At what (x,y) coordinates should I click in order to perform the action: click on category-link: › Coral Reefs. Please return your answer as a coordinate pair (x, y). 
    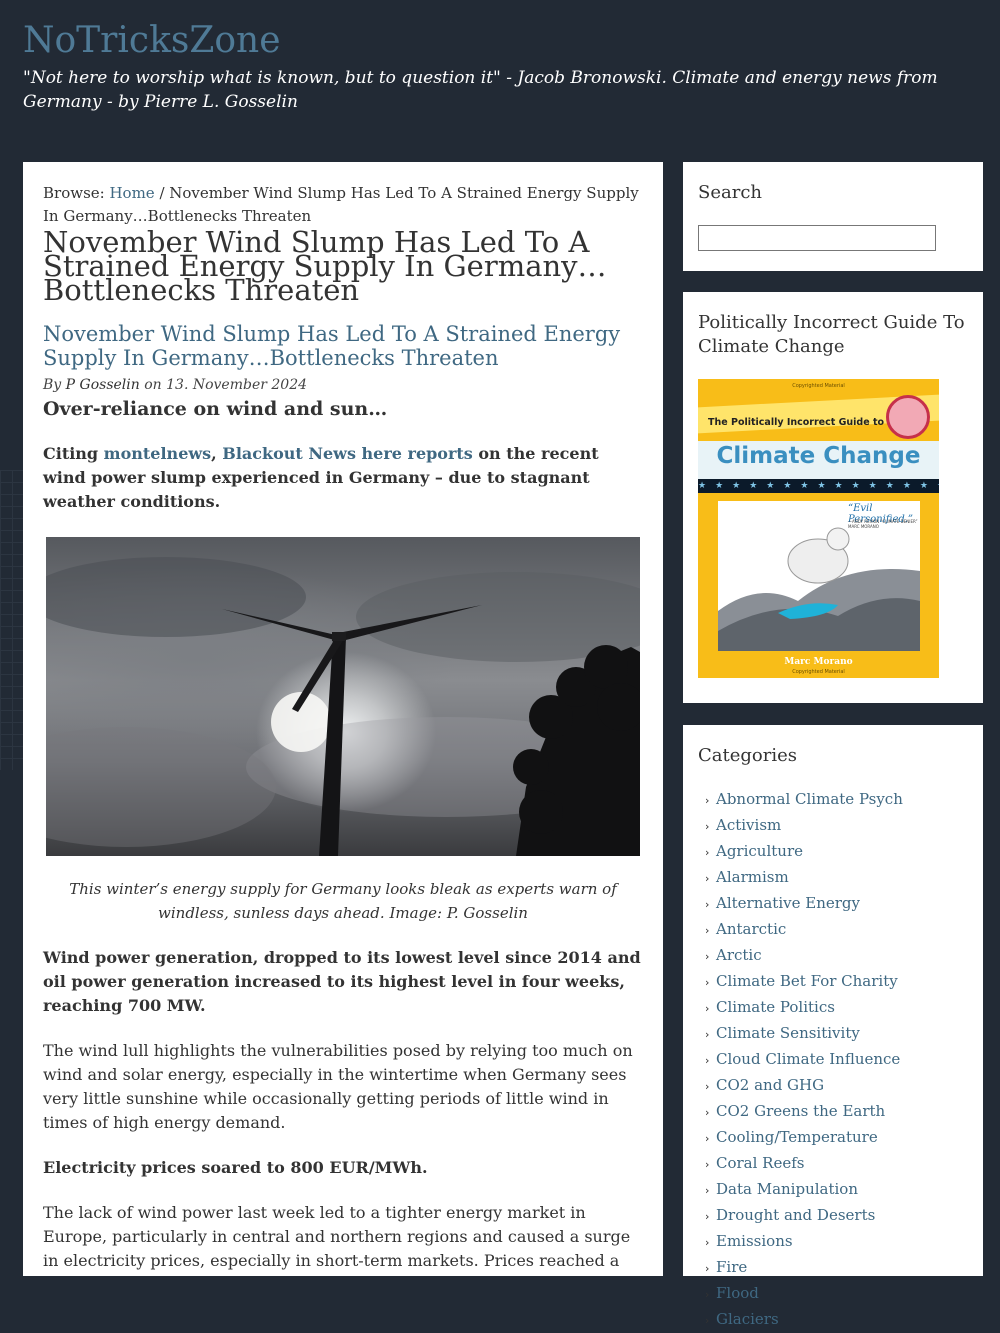
    Looking at the image, I should click on (804, 1164).